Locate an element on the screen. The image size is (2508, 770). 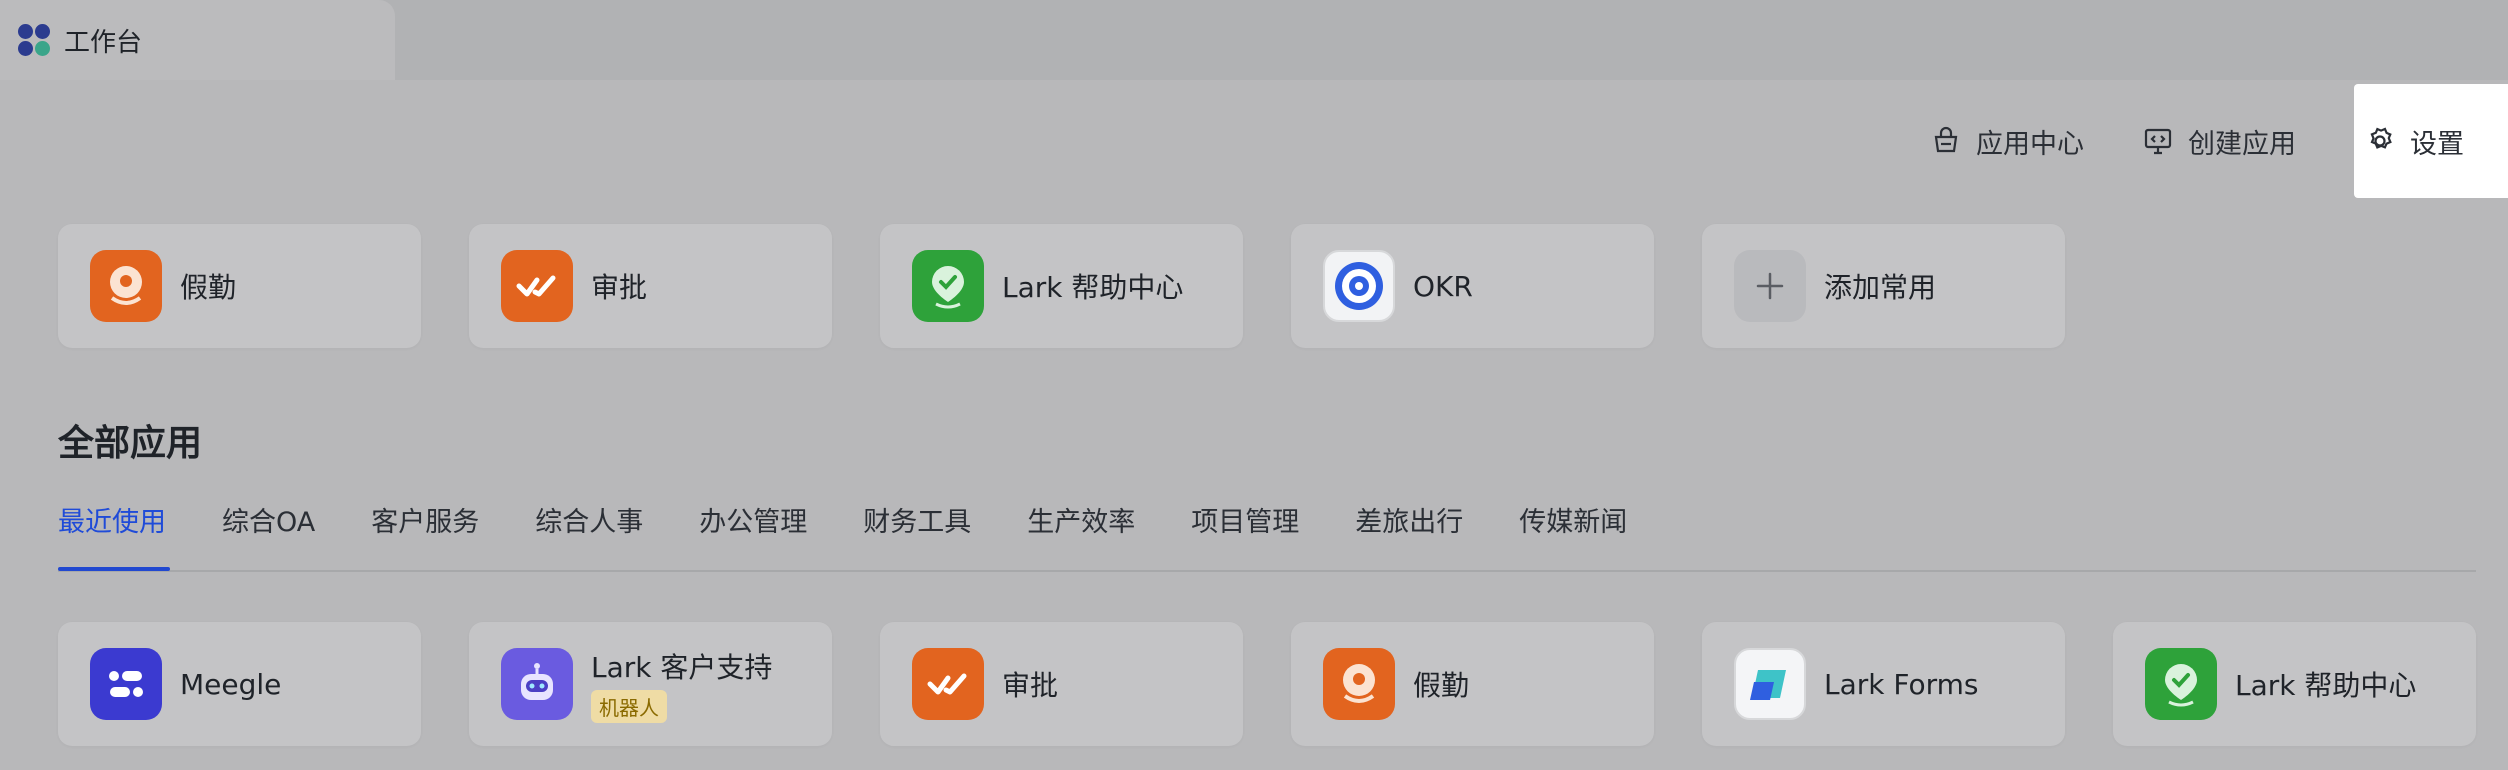
tab-media-news: 传媒新闻 is located at coordinates (1573, 519).